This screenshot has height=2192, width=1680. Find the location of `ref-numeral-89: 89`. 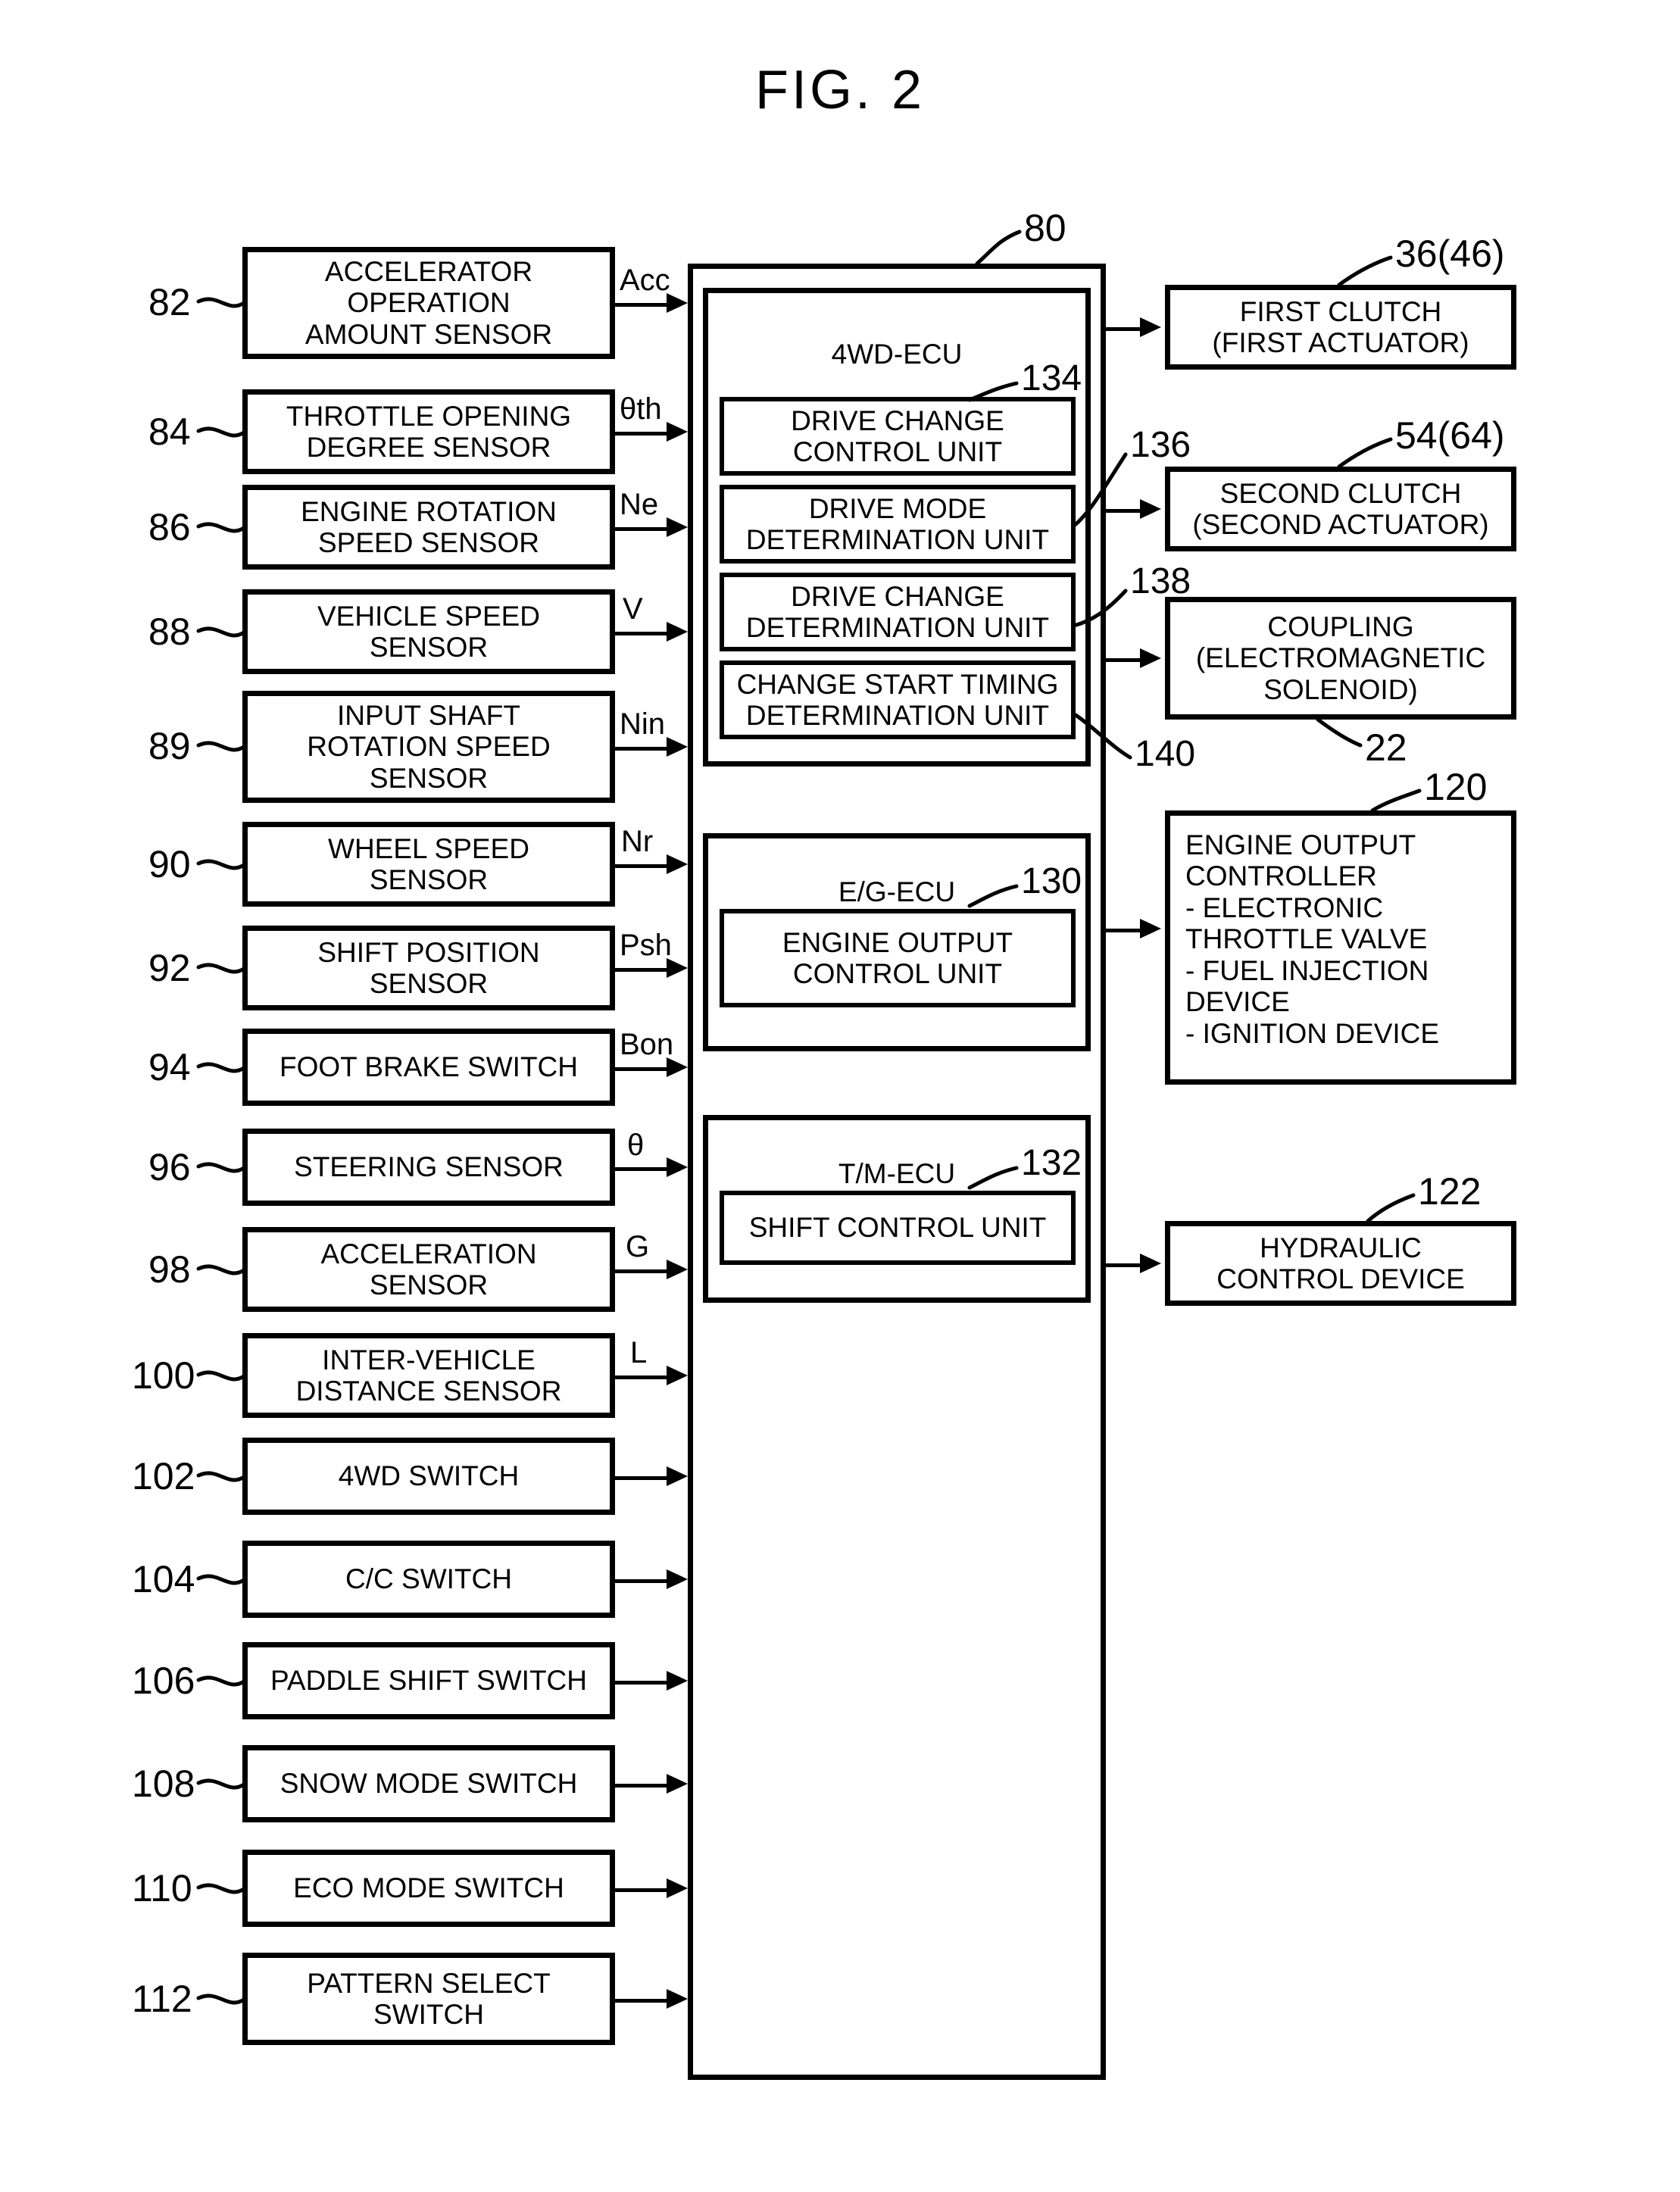

ref-numeral-89: 89 is located at coordinates (169, 746).